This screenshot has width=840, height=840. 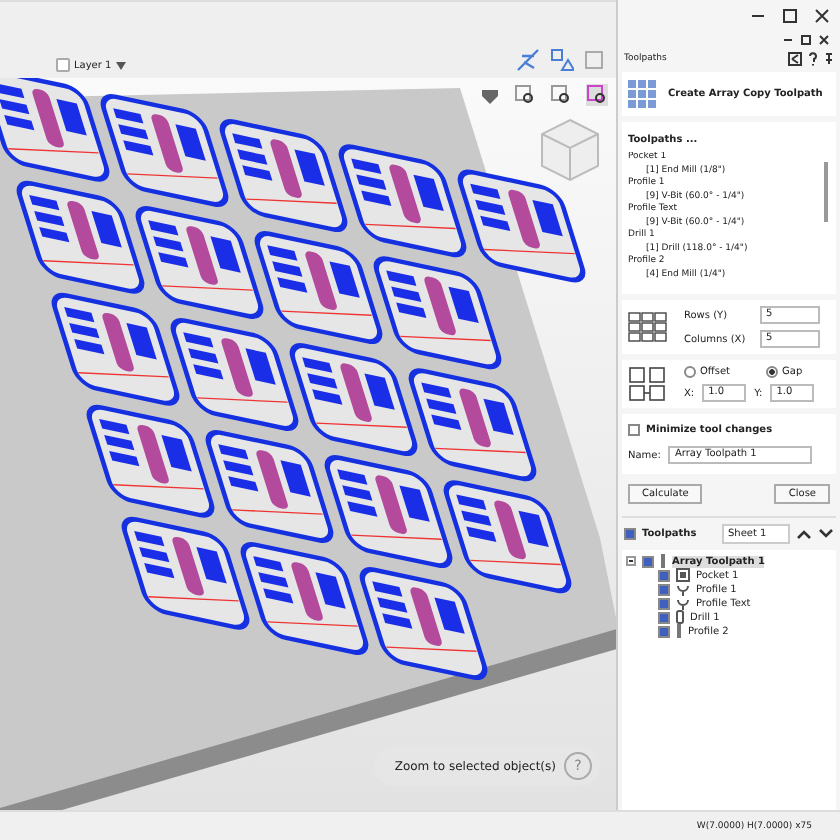 I want to click on minimize-icon, so click(x=788, y=40).